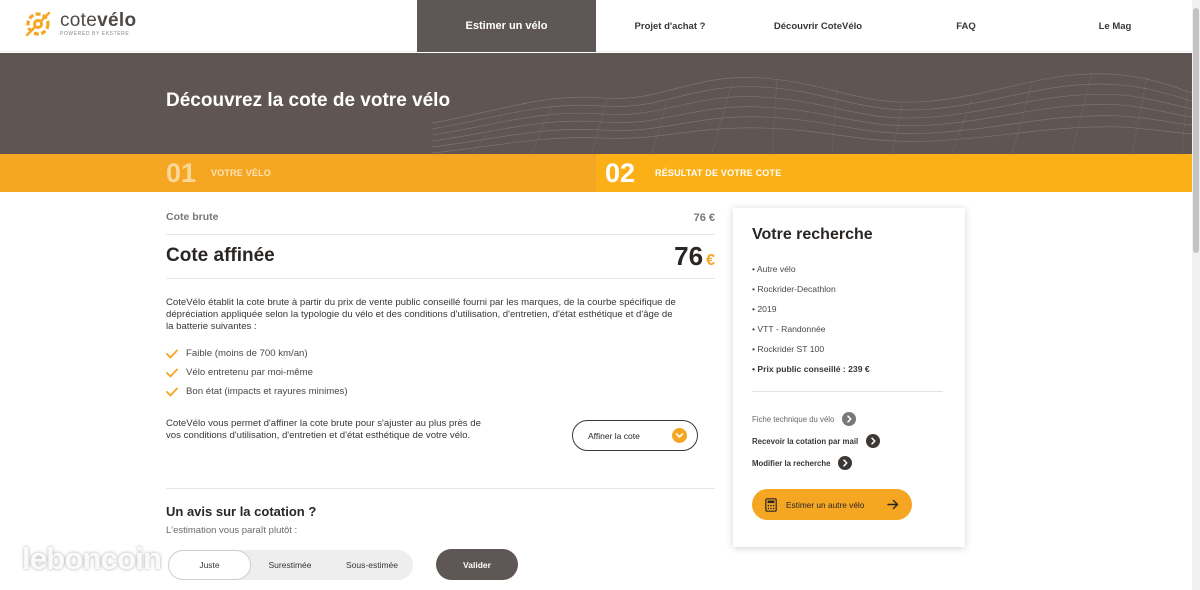 The image size is (1200, 590). I want to click on condition-text: Faible (moins de 700 km/an), so click(247, 353).